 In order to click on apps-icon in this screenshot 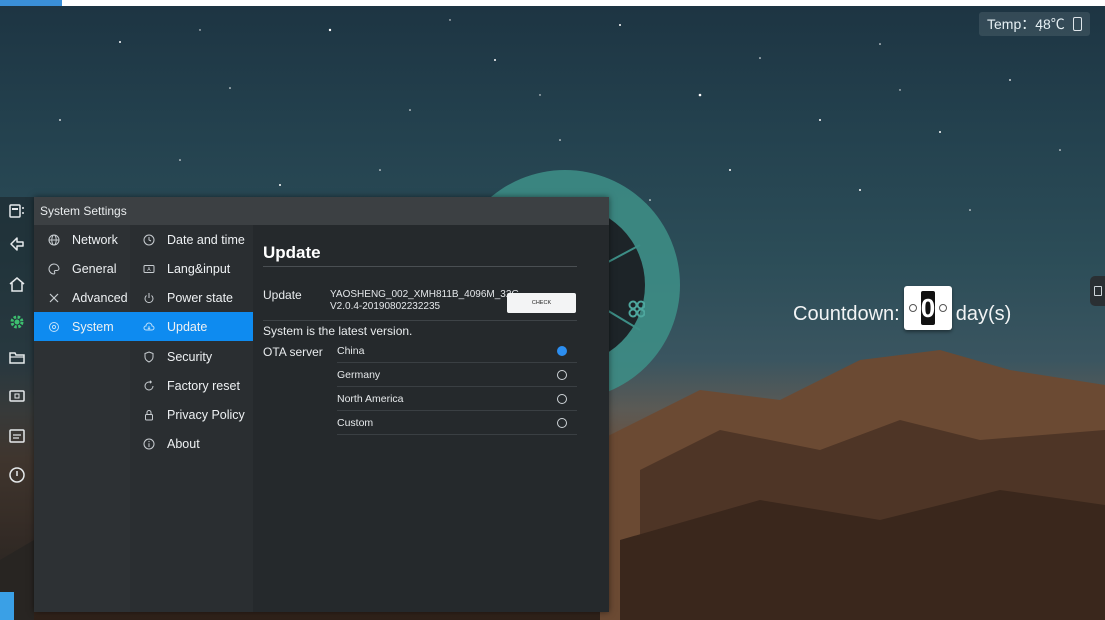, I will do `click(637, 309)`.